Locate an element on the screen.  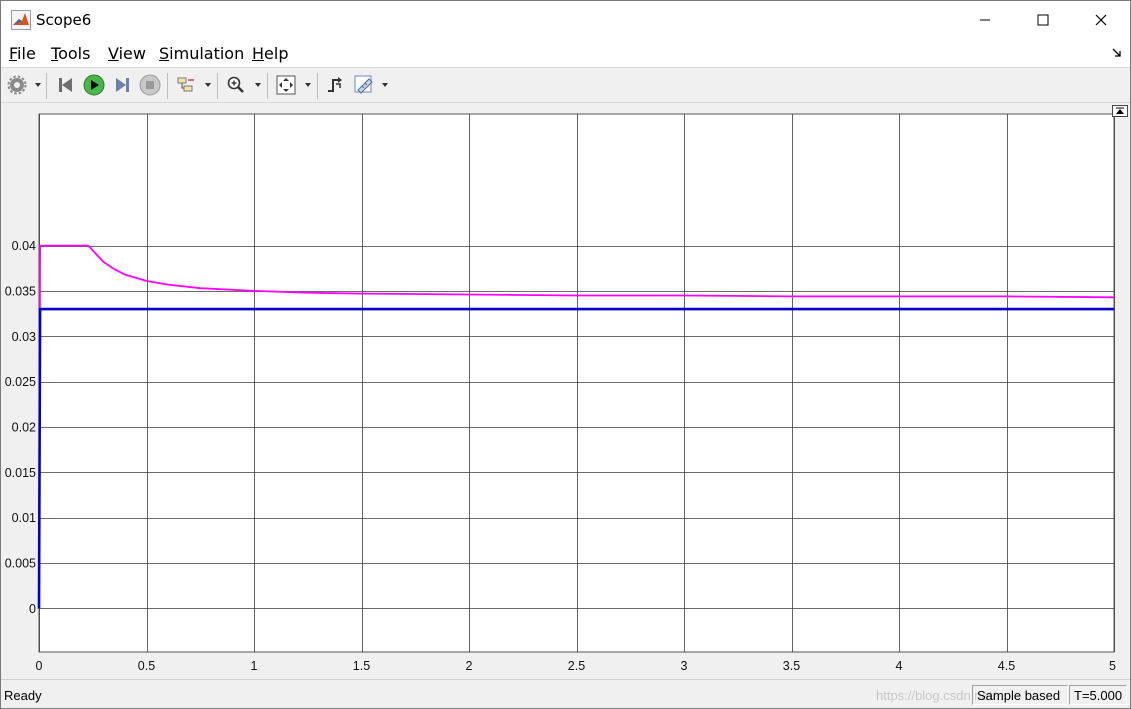
menu-bar: File Tools View Simulation Help is located at coordinates (565, 53).